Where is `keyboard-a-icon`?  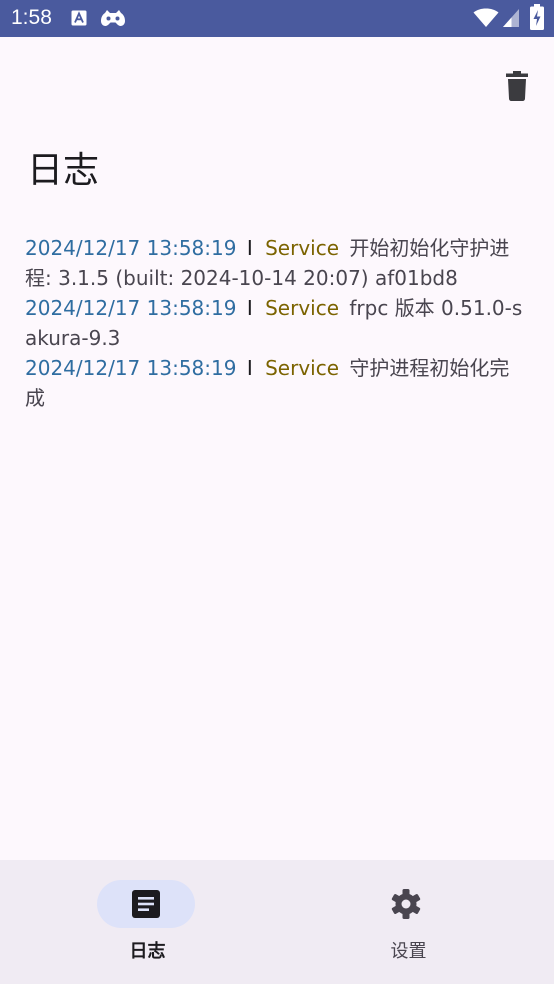 keyboard-a-icon is located at coordinates (79, 18).